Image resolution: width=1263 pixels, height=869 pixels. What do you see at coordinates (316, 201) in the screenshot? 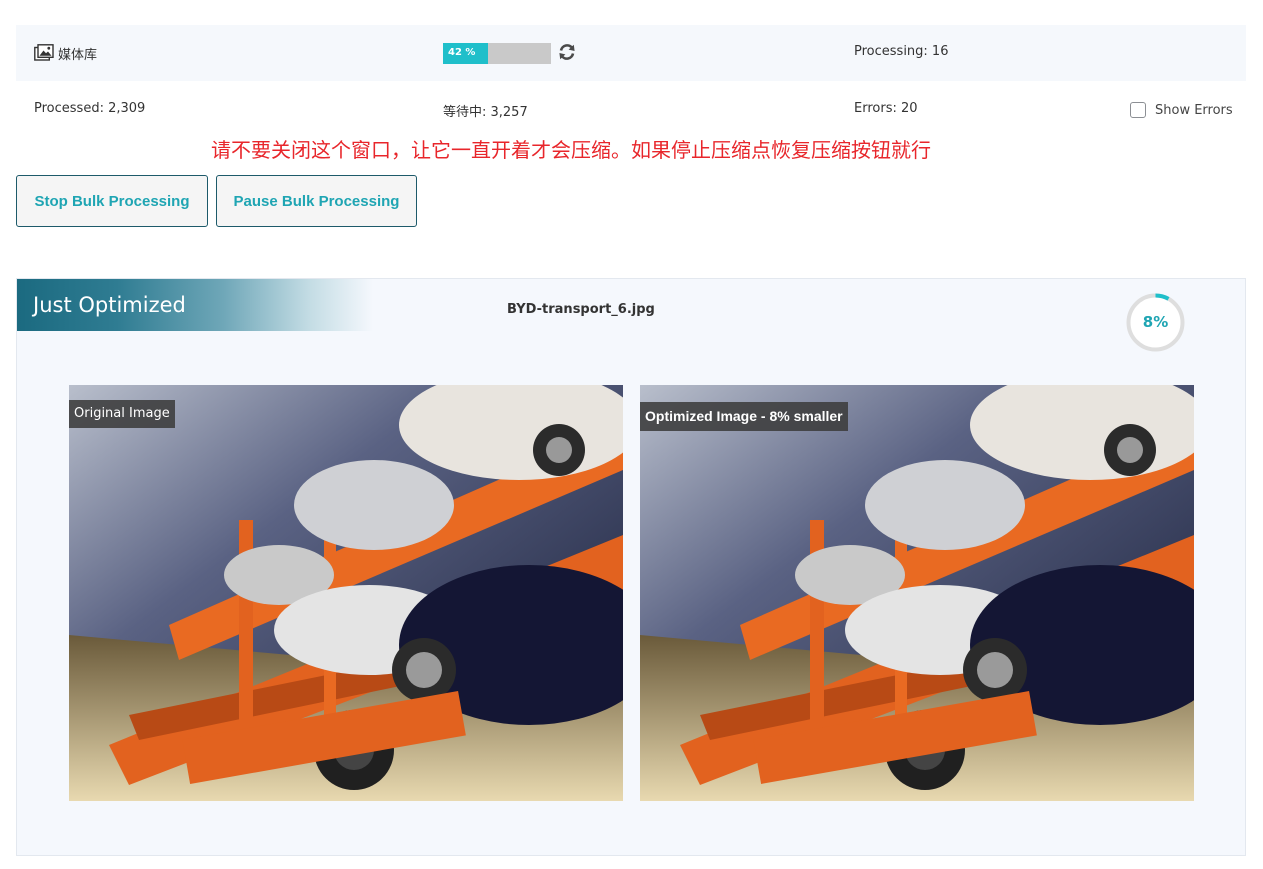
I see `pause-bulk-button: Pause Bulk Processing` at bounding box center [316, 201].